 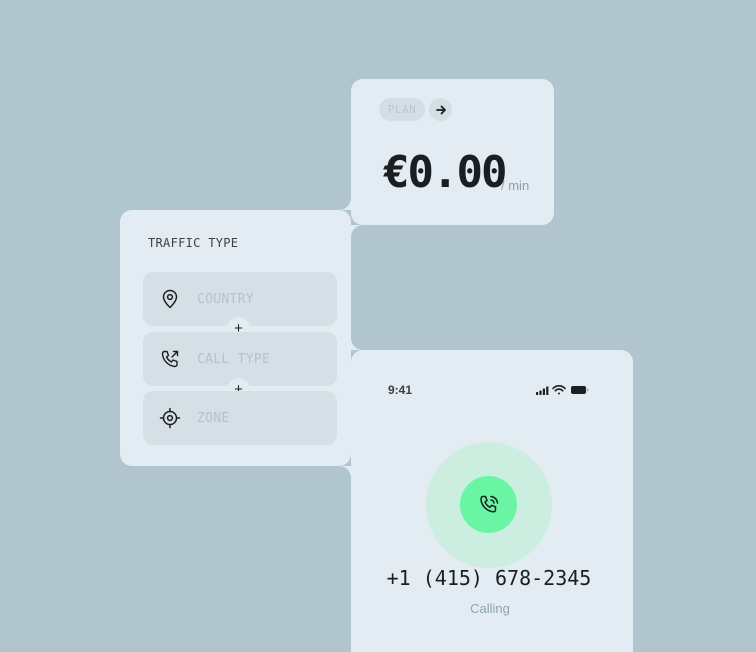 I want to click on status-icons, so click(x=562, y=389).